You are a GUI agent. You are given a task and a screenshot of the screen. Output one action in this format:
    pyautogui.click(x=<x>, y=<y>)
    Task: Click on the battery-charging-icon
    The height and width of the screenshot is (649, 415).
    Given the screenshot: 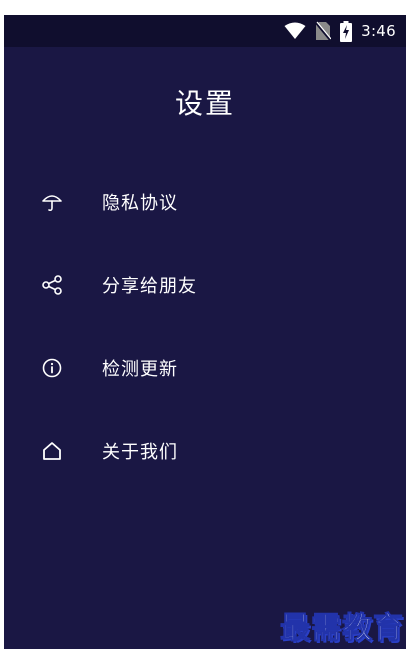 What is the action you would take?
    pyautogui.click(x=346, y=31)
    